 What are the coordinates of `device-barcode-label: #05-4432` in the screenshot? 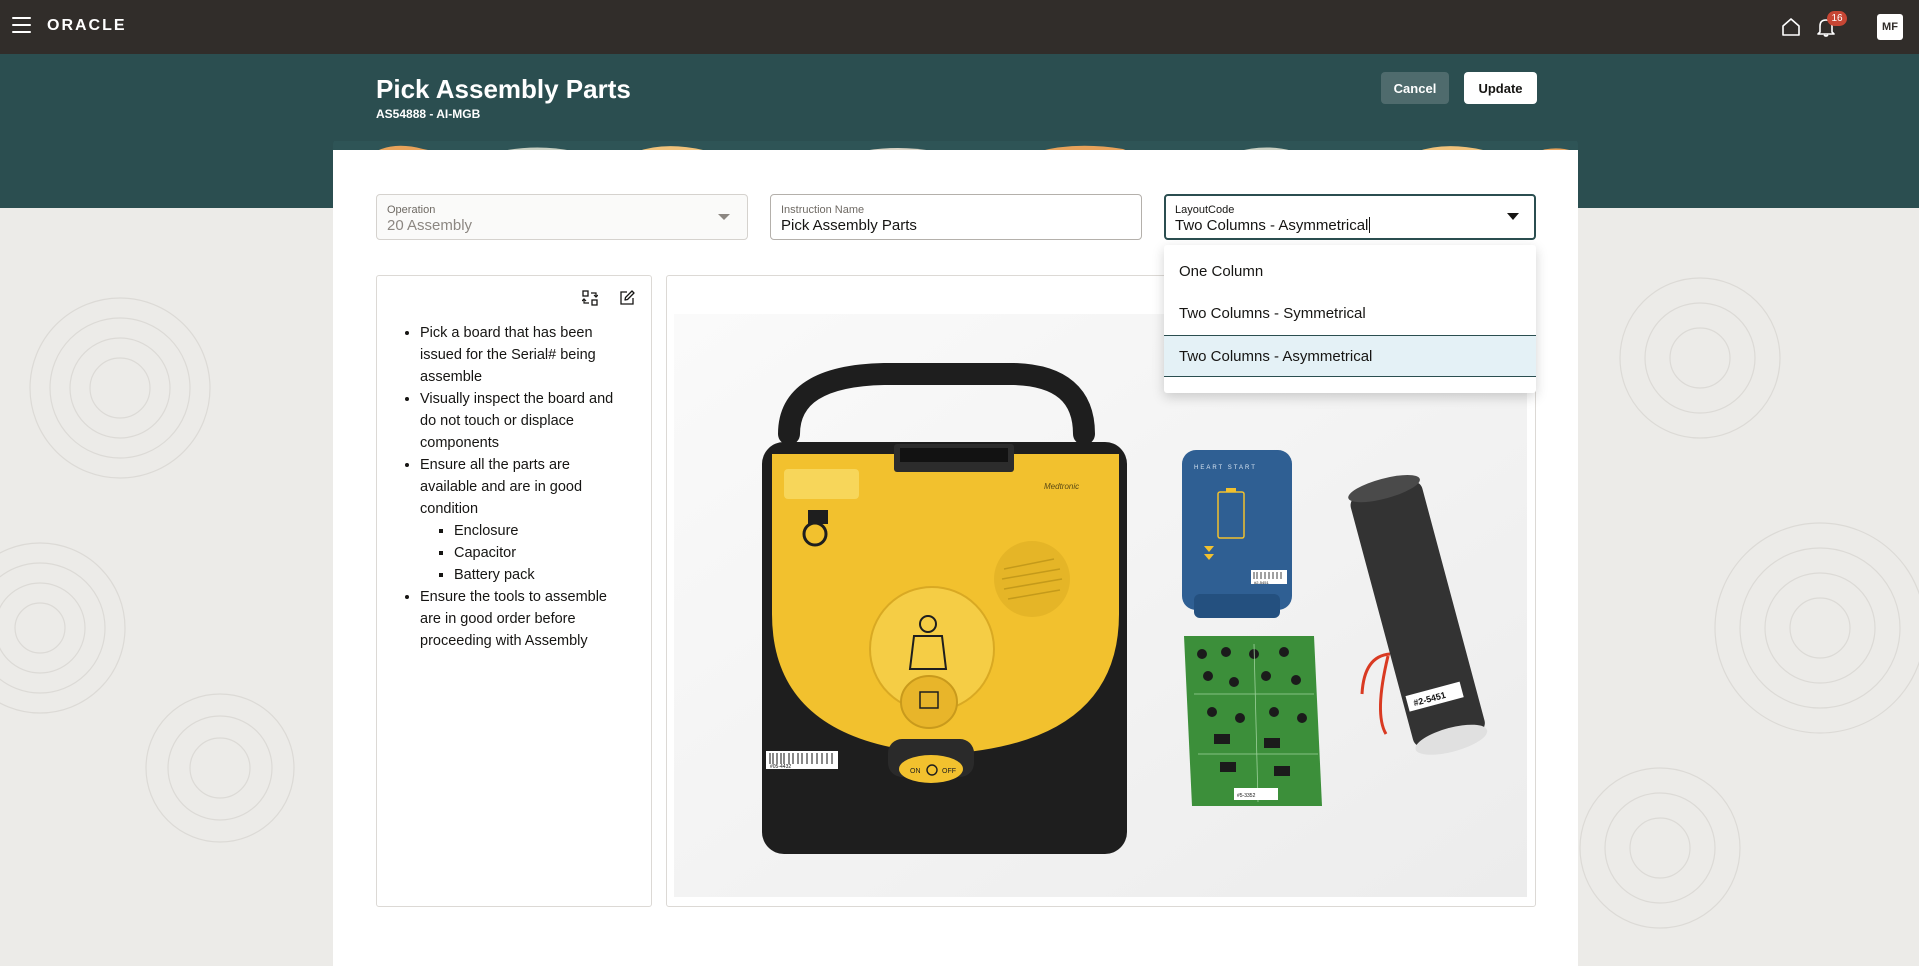 It's located at (780, 767).